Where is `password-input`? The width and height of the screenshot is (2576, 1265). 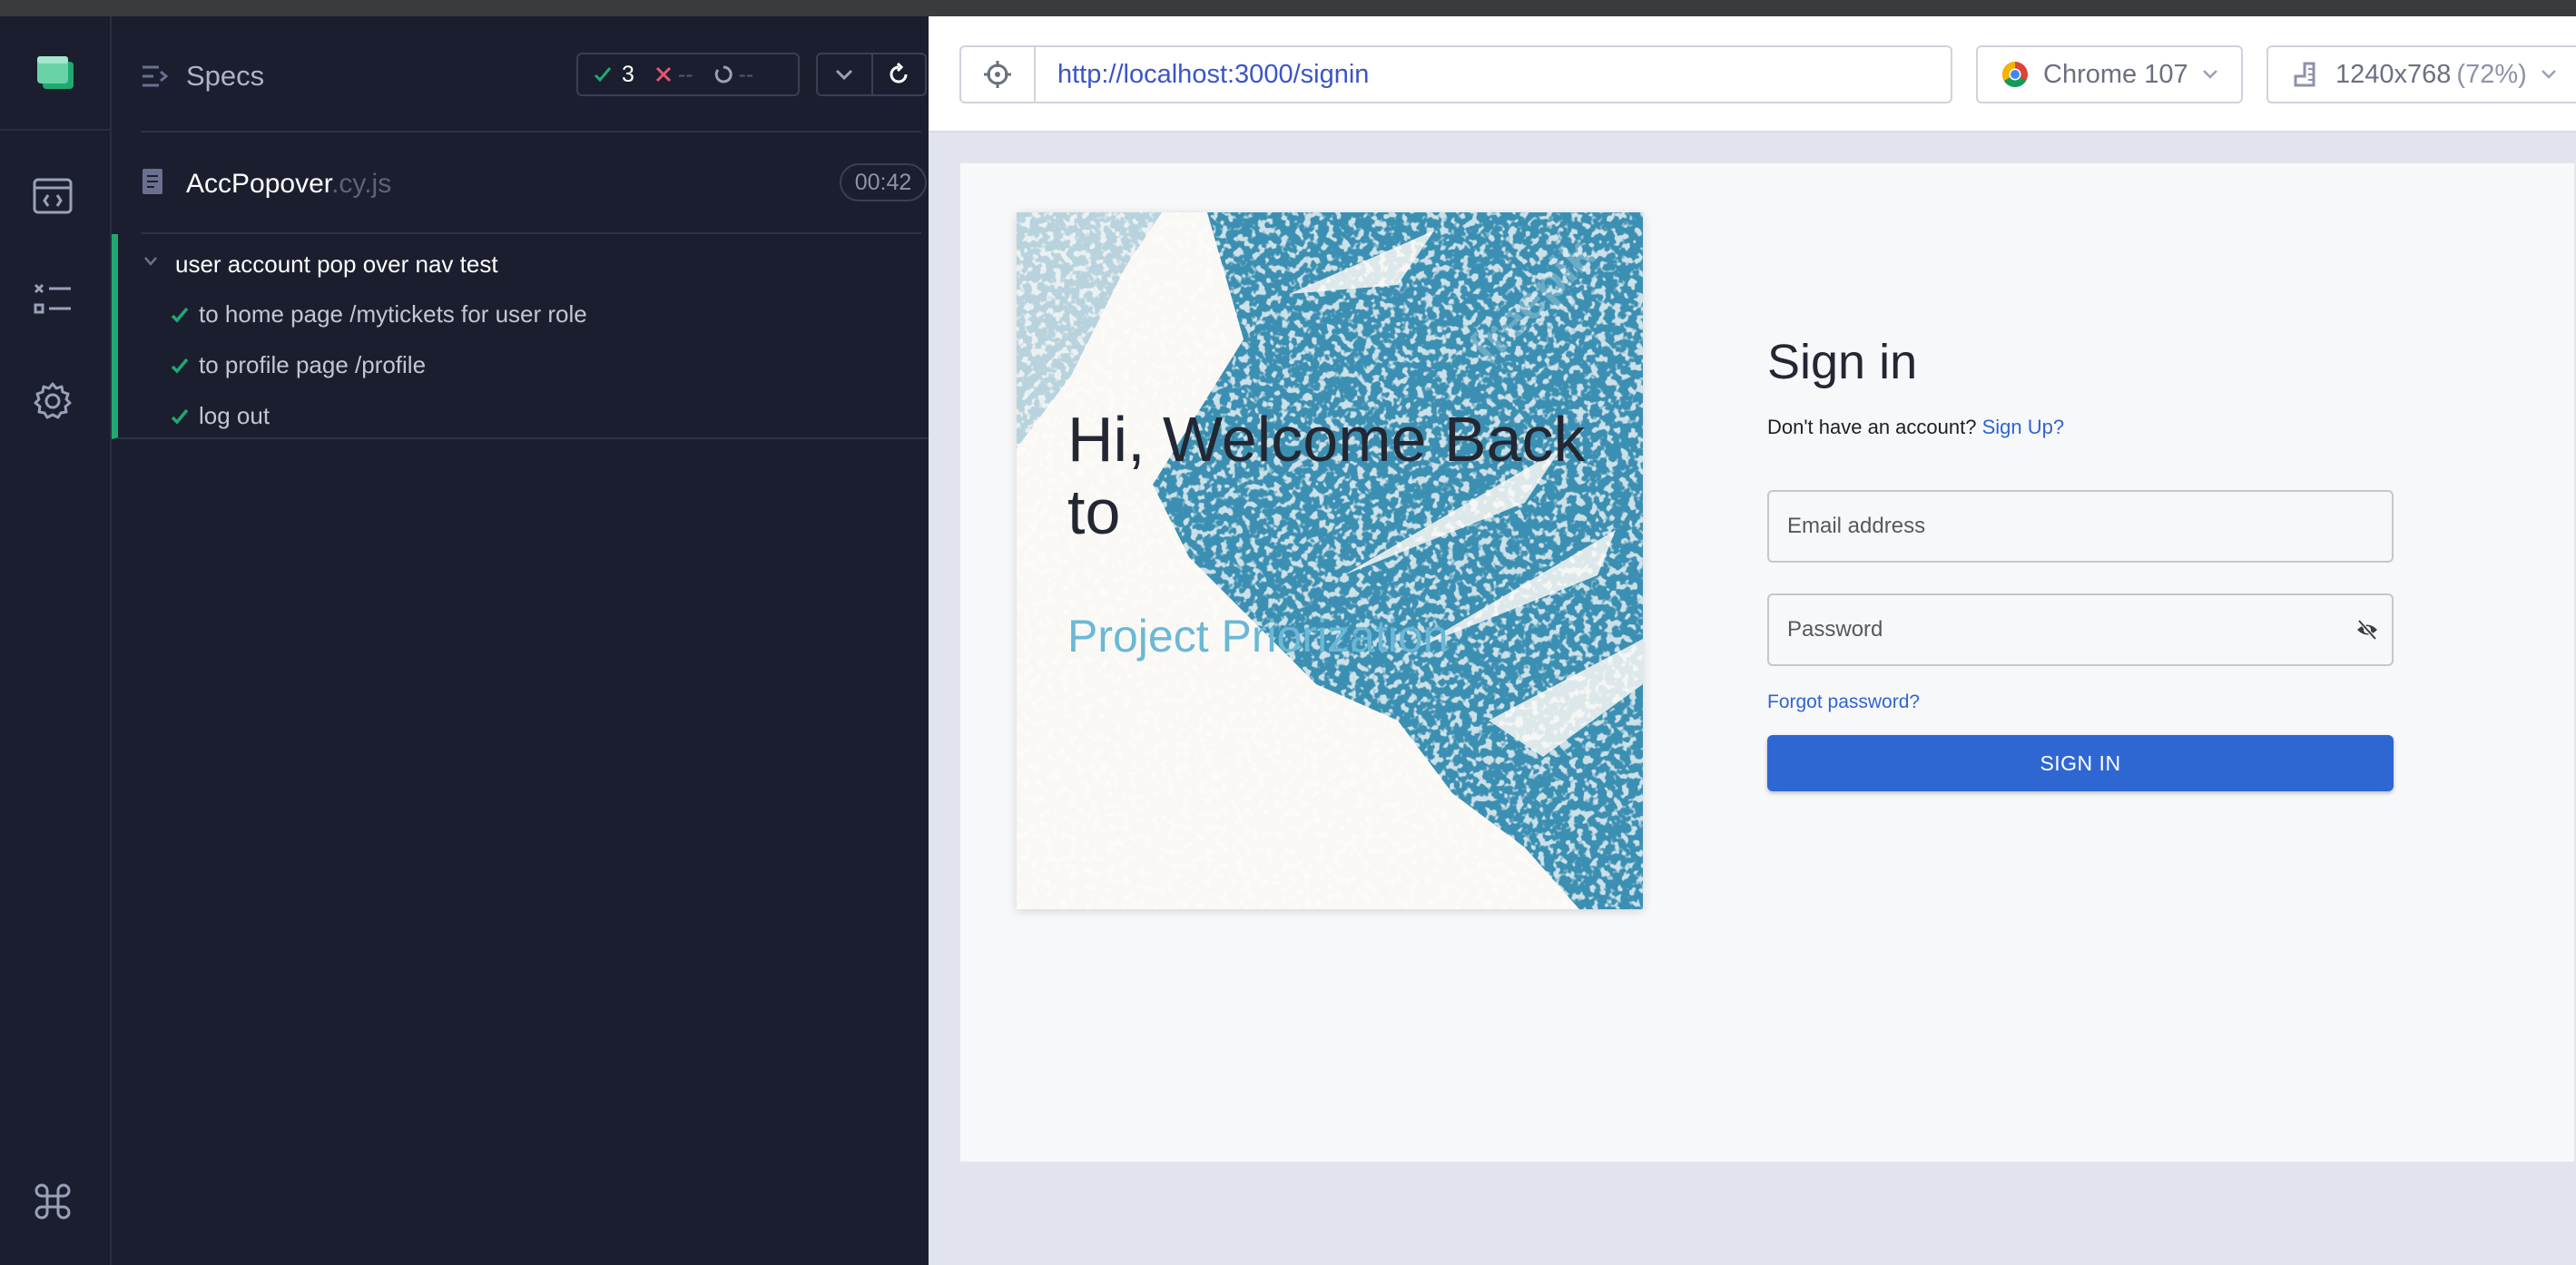 password-input is located at coordinates (2080, 630).